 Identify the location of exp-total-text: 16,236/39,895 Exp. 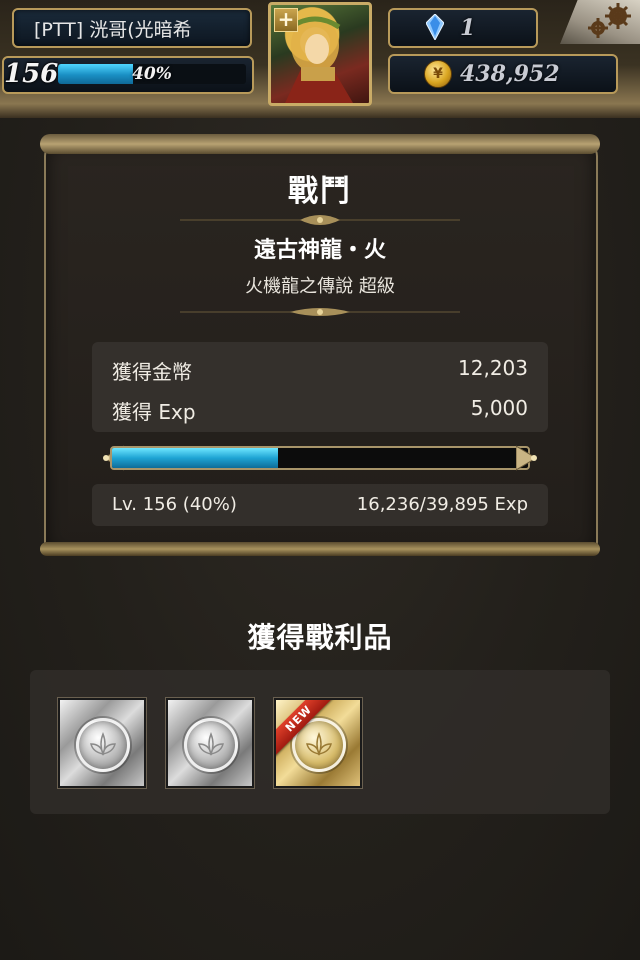
(442, 504).